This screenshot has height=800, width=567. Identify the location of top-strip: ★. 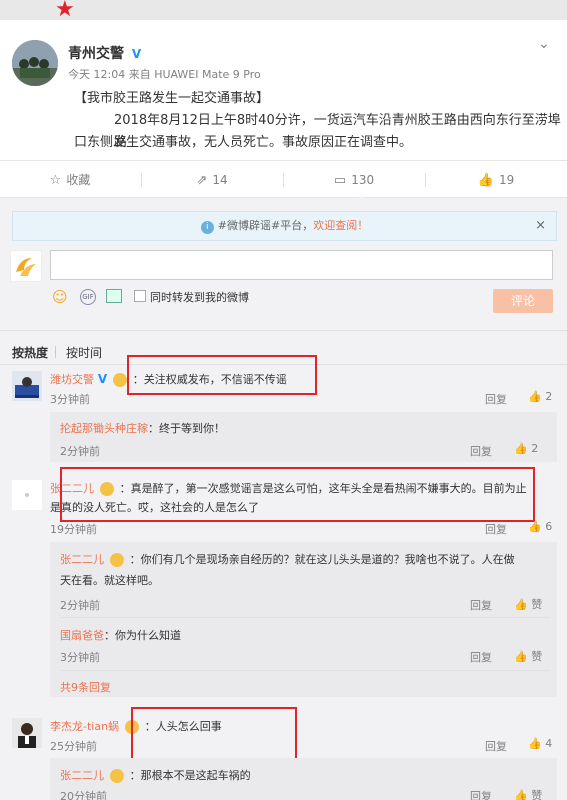
(283, 11).